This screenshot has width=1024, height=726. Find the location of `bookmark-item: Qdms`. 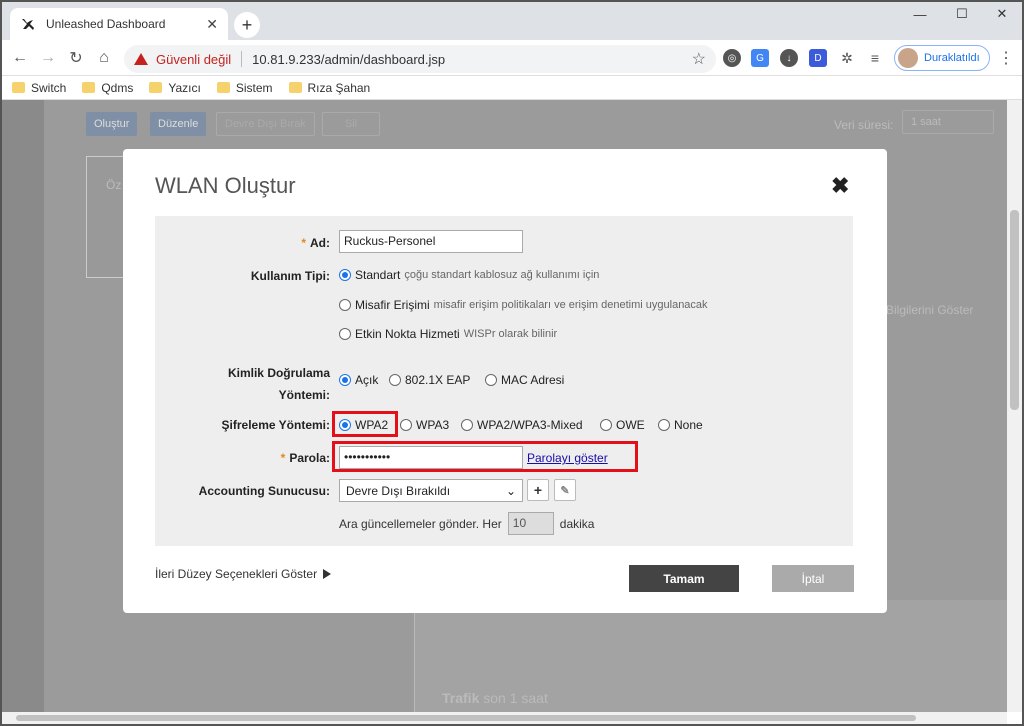

bookmark-item: Qdms is located at coordinates (107, 88).